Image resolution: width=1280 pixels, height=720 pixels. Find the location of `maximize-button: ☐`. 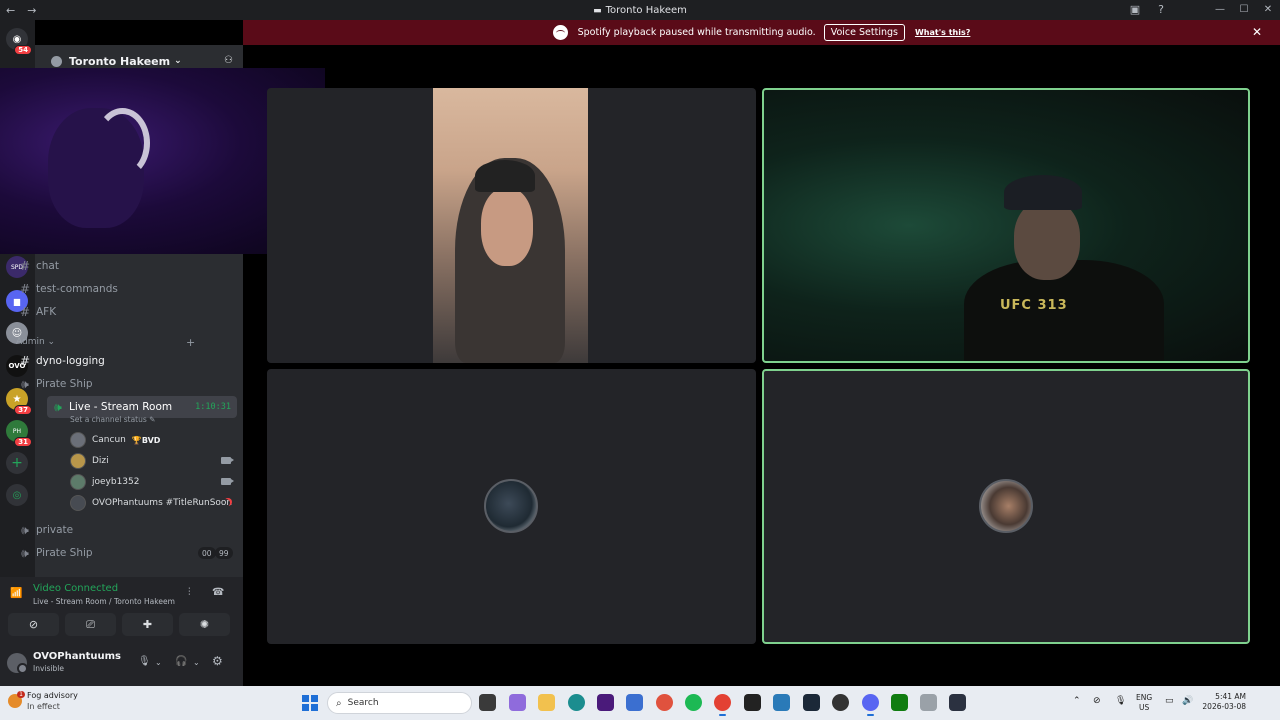

maximize-button: ☐ is located at coordinates (1244, 10).